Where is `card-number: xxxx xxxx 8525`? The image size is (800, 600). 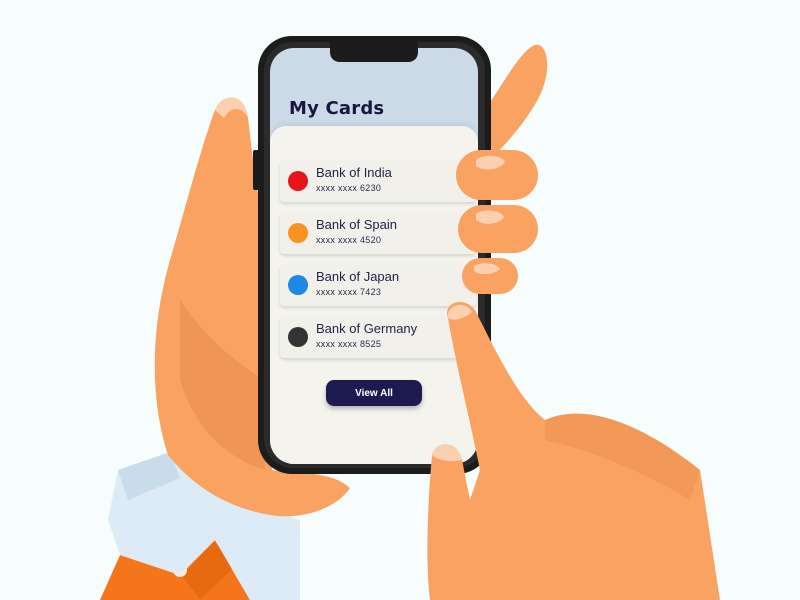 card-number: xxxx xxxx 8525 is located at coordinates (349, 344).